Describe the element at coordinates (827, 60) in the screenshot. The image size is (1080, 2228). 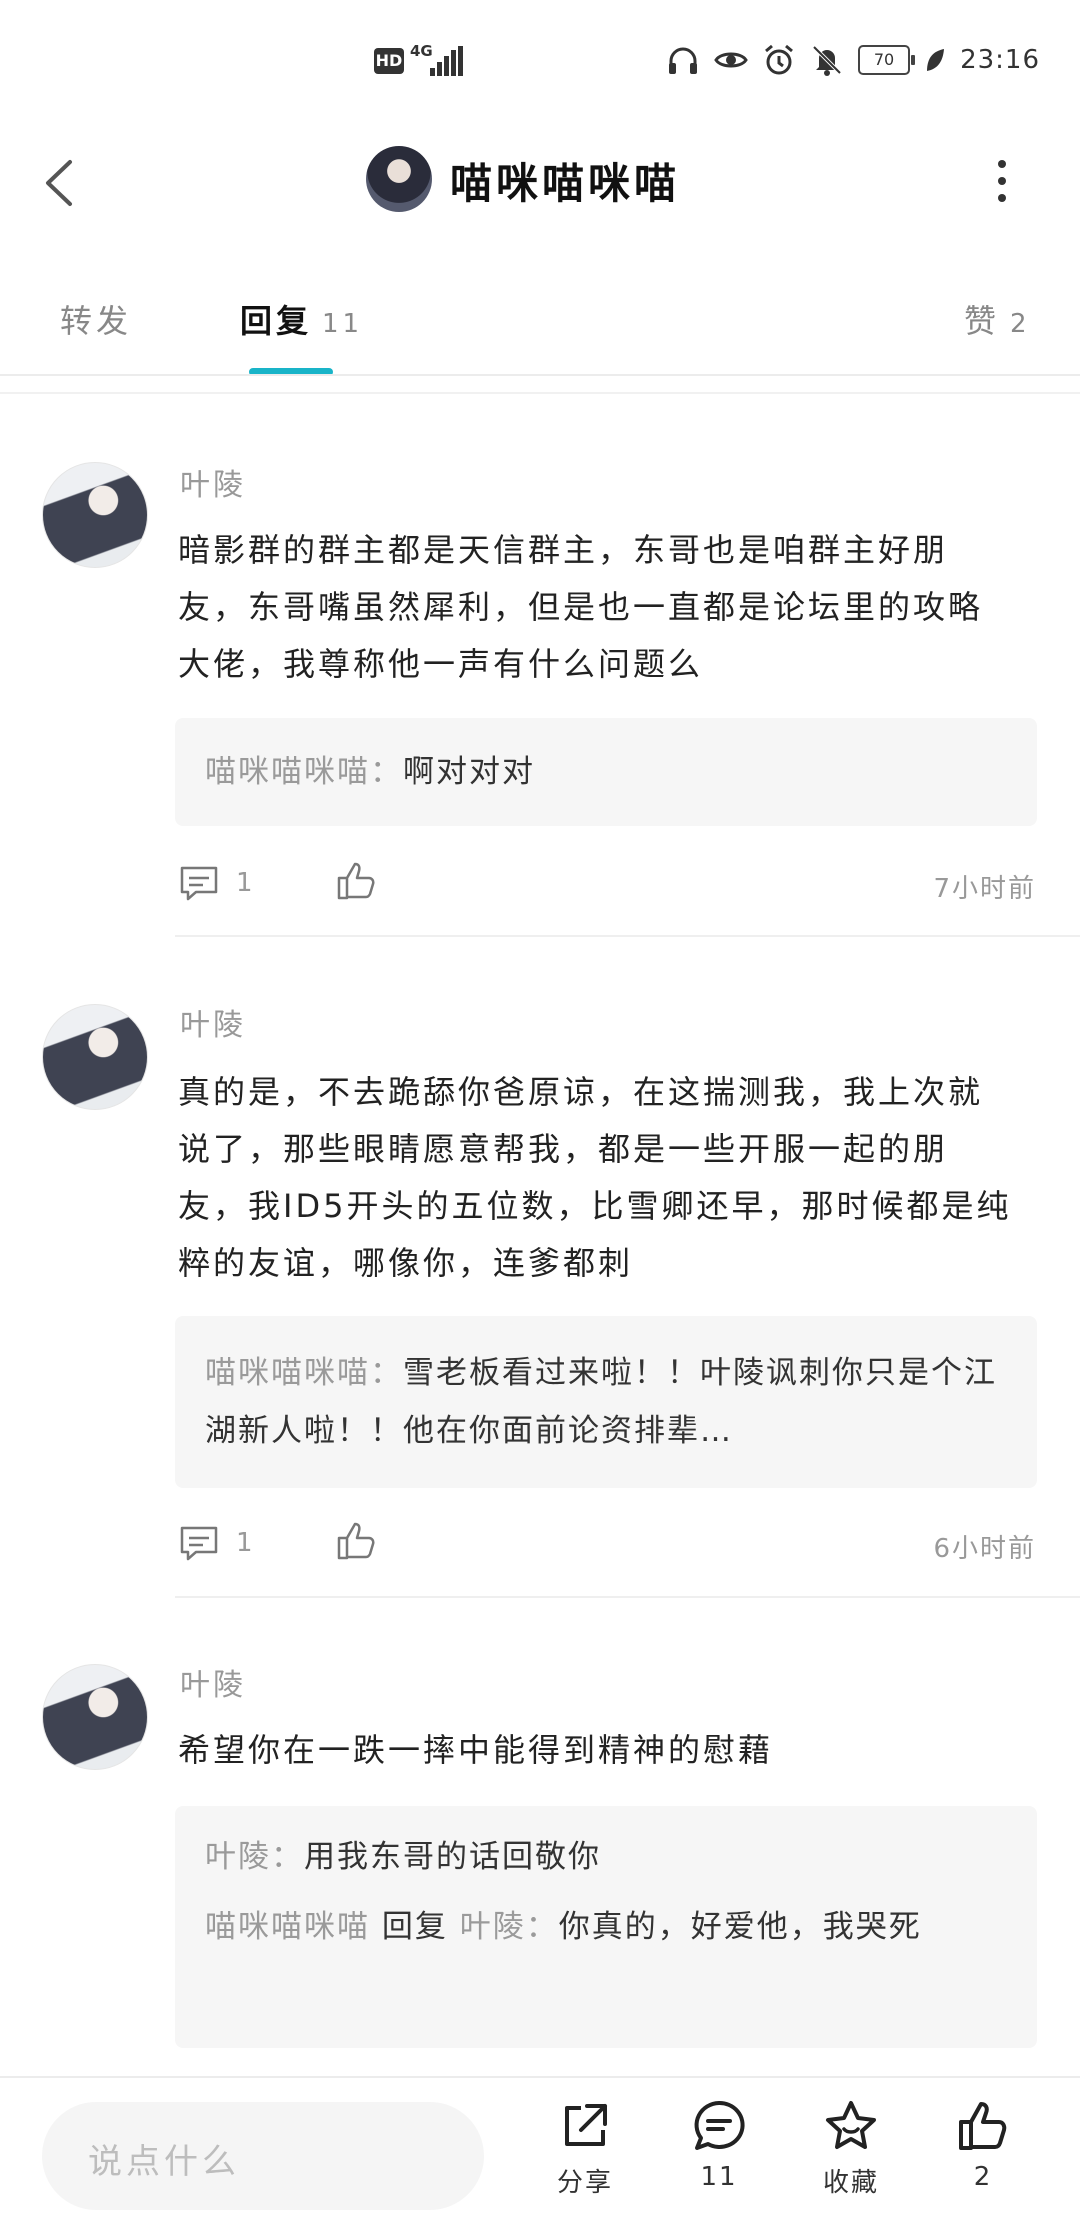
I see `mute-bell-icon` at that location.